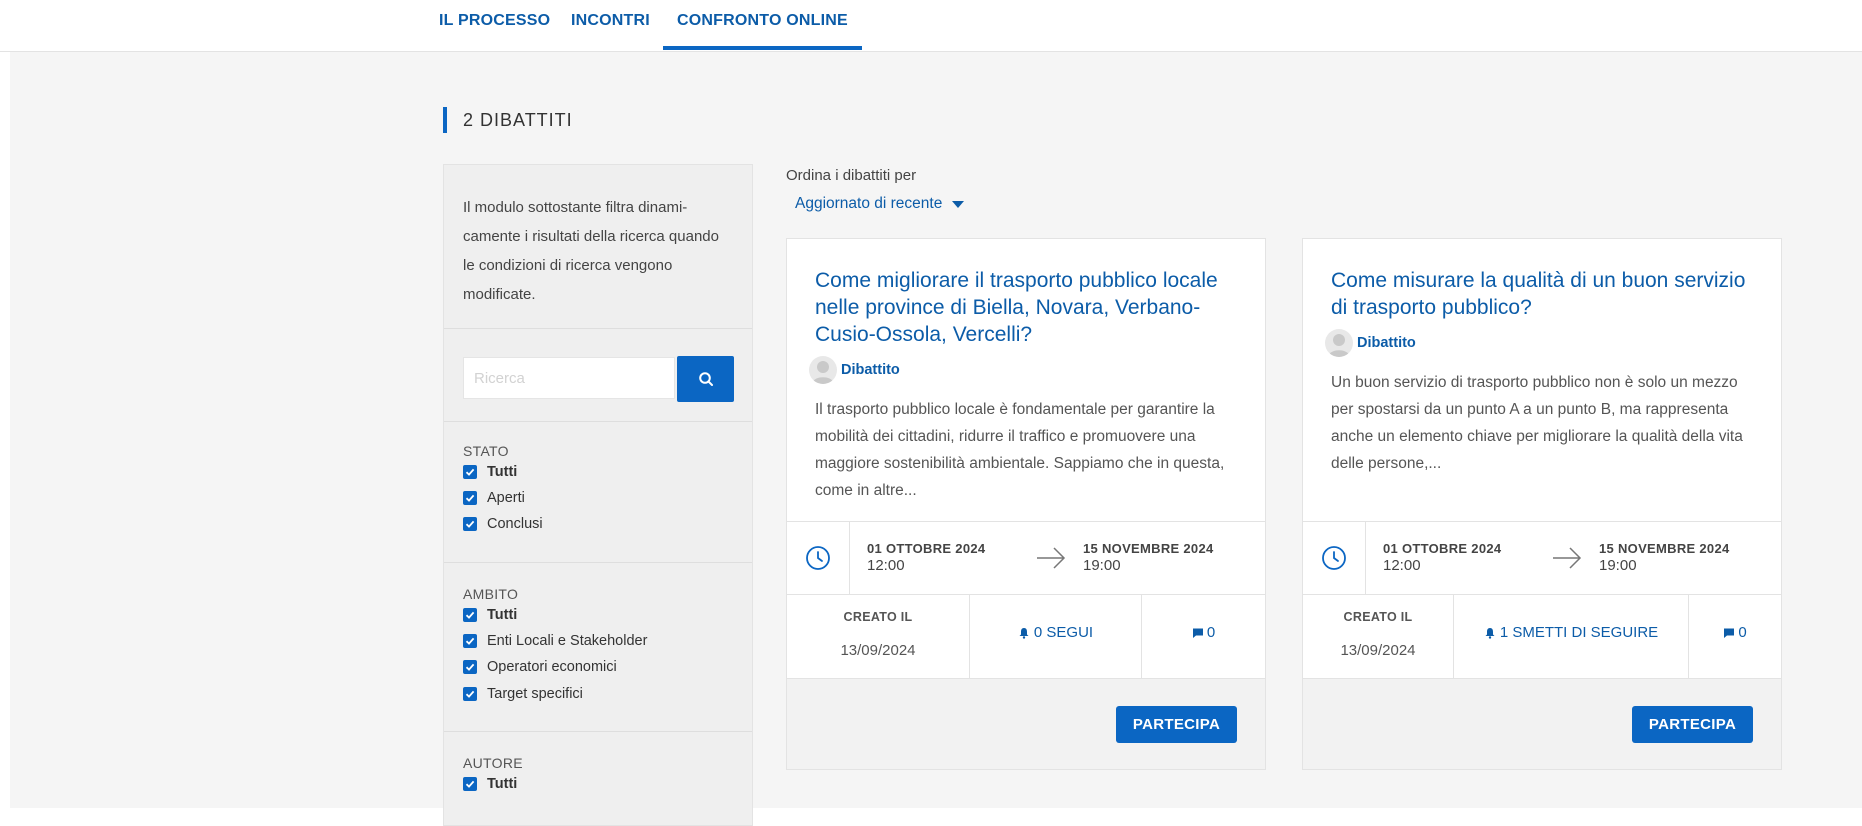 The height and width of the screenshot is (826, 1862). What do you see at coordinates (762, 31) in the screenshot?
I see `tab-confronto-online: CONFRONTO ONLINE` at bounding box center [762, 31].